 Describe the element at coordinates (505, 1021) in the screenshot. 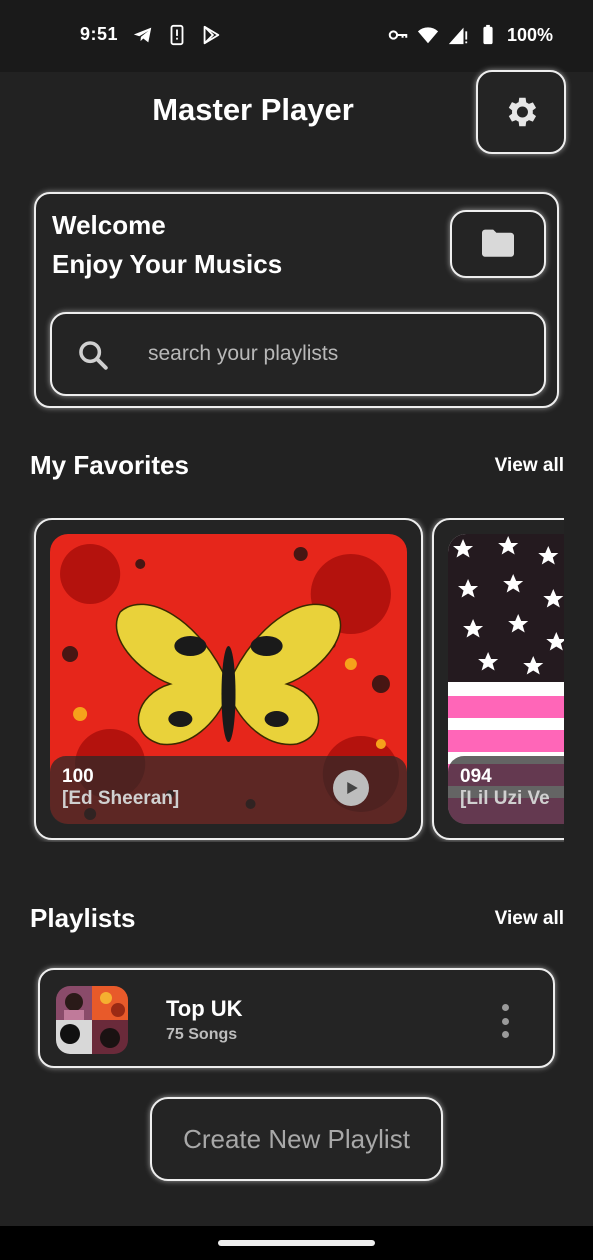

I see `more-options-icon` at that location.